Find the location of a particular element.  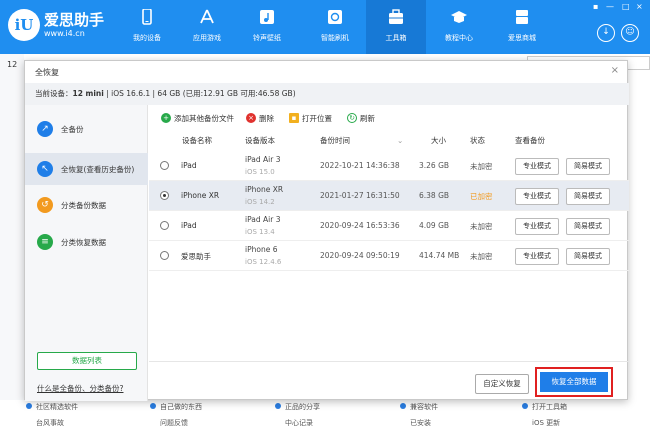

refresh-button: ↻ 刷新 is located at coordinates (361, 118).